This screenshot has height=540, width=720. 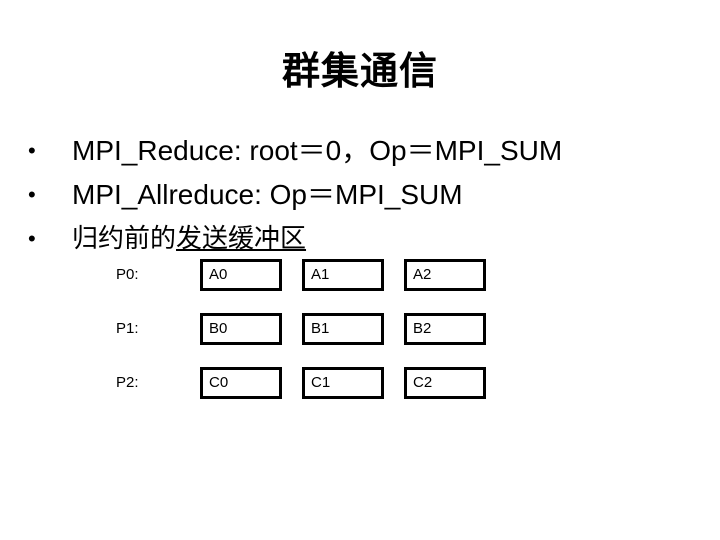 I want to click on buffer-cell-b2: B2, so click(x=445, y=329).